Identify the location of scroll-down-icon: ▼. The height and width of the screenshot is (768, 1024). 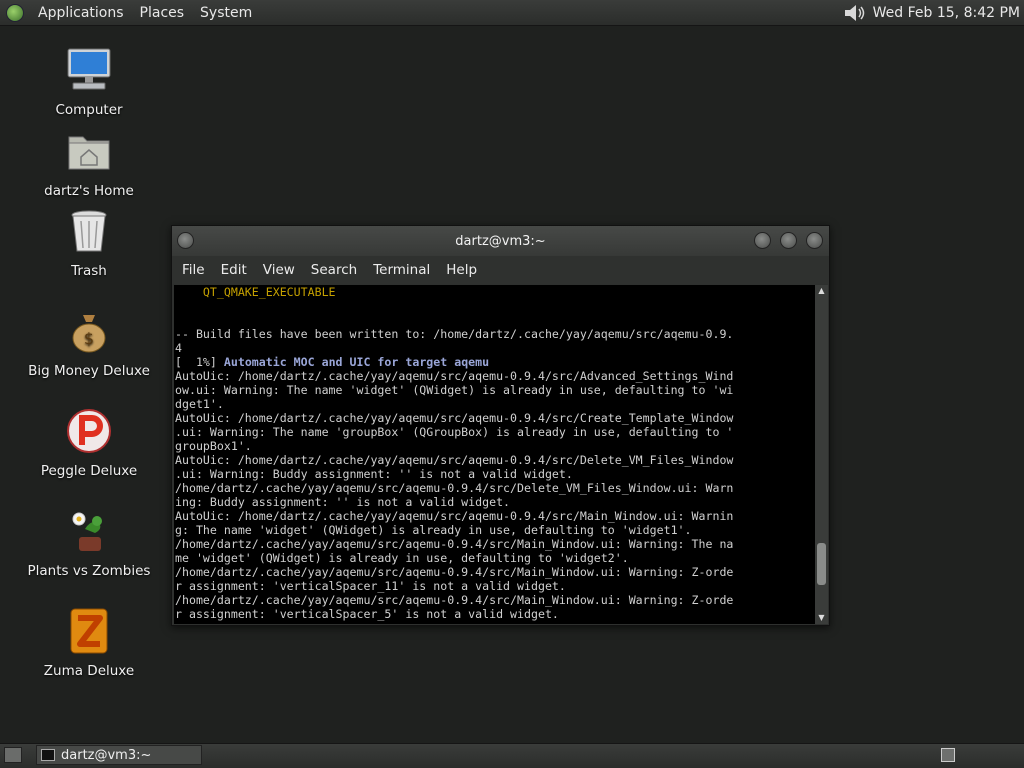
(821, 618).